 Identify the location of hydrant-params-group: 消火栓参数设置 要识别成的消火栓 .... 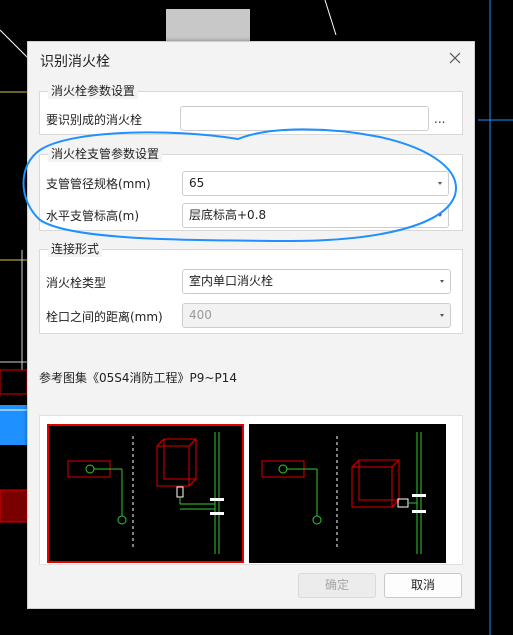
(251, 109).